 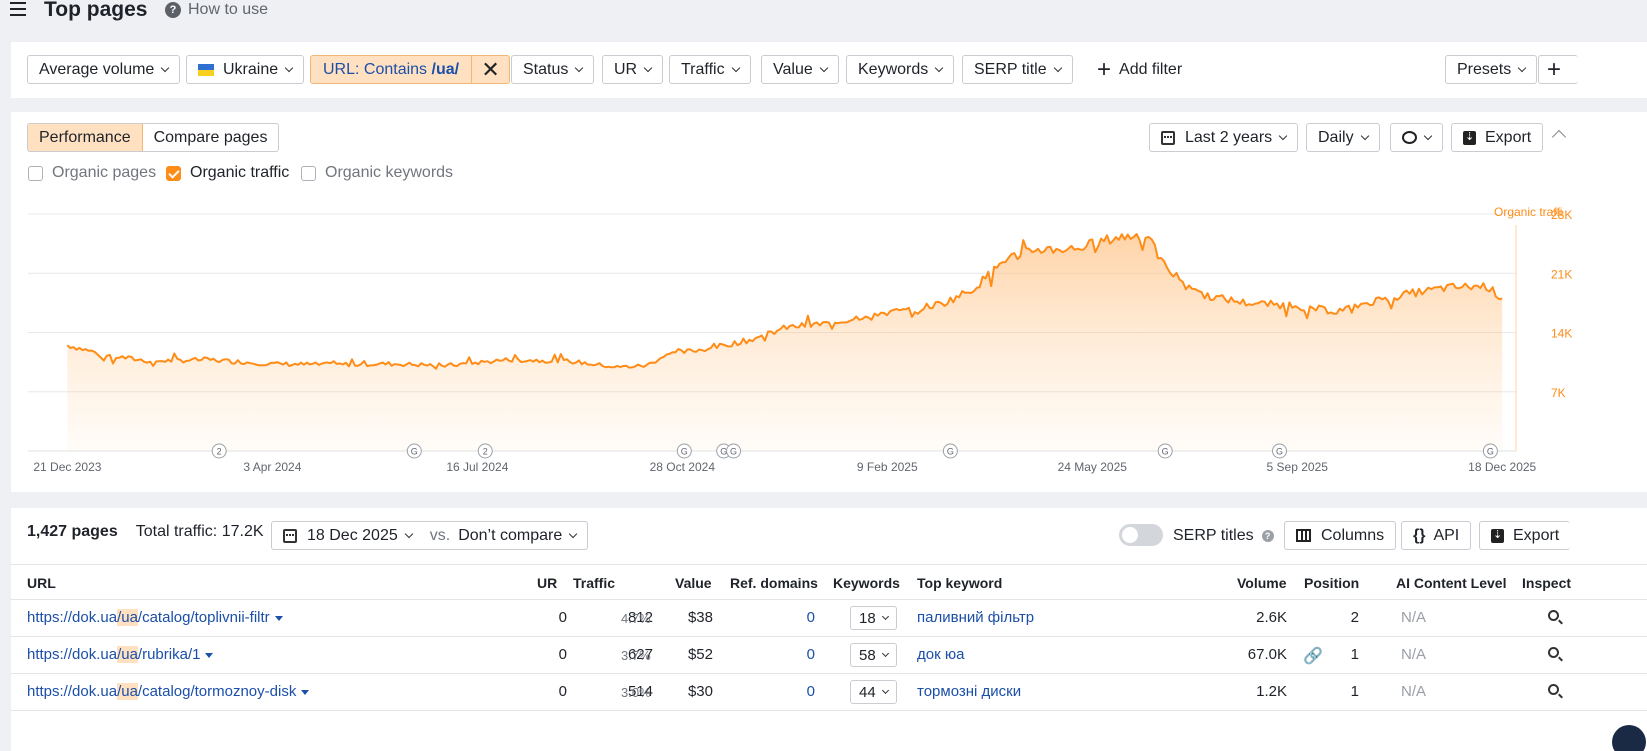 What do you see at coordinates (169, 654) in the screenshot?
I see `url-part: /rubrika/1` at bounding box center [169, 654].